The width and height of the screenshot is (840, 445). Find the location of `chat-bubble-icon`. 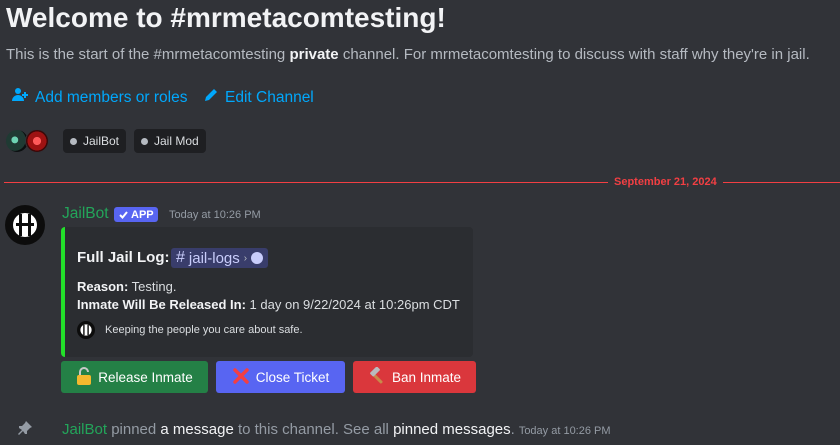

chat-bubble-icon is located at coordinates (257, 258).